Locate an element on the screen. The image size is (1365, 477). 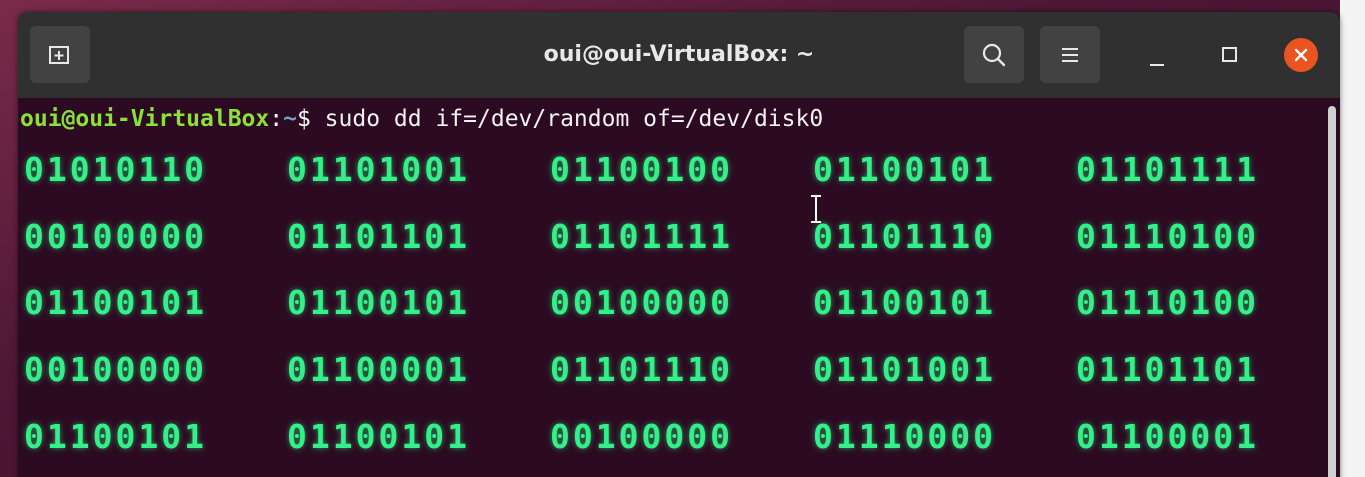
prompt-user-host: oui@oui-VirtualBox is located at coordinates (145, 119).